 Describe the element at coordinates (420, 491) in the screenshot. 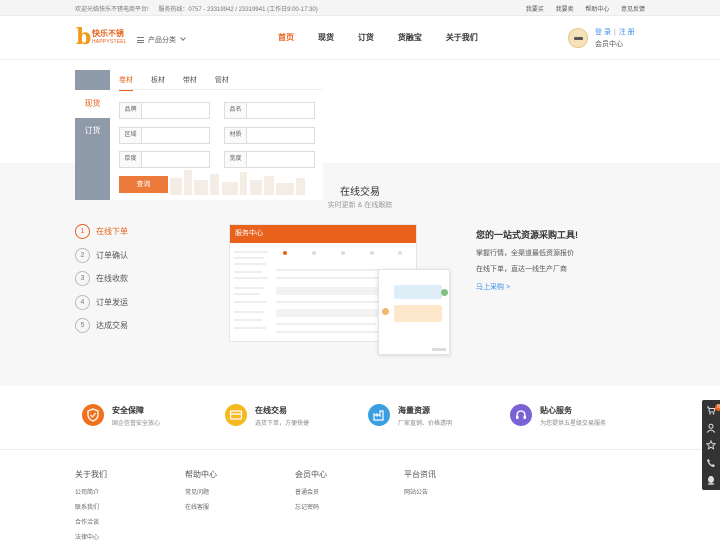

I see `footer-link: 网站公告` at that location.